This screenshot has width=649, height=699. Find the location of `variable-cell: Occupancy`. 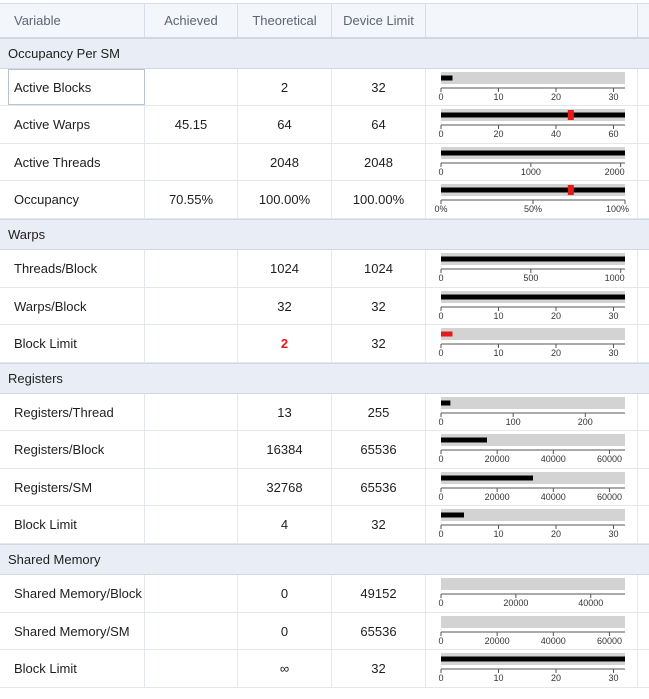

variable-cell: Occupancy is located at coordinates (76, 199).